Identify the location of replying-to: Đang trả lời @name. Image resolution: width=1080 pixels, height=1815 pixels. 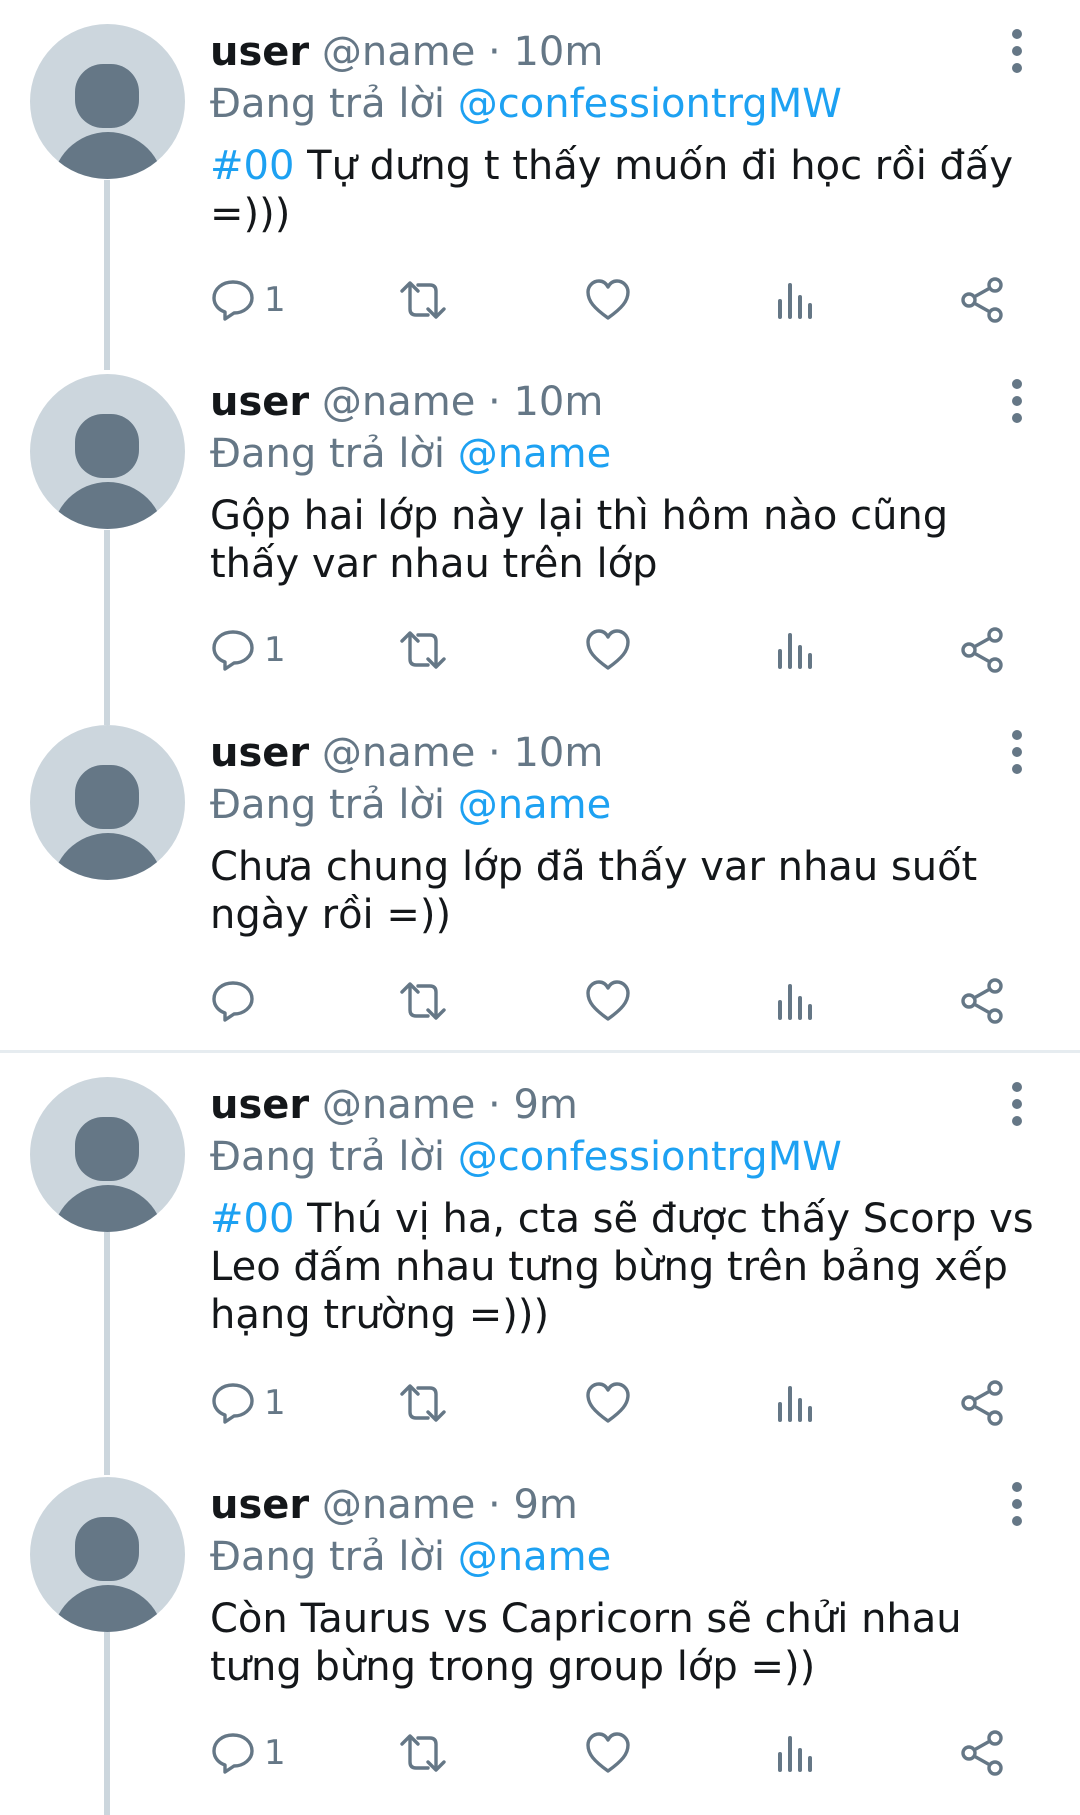
(410, 805).